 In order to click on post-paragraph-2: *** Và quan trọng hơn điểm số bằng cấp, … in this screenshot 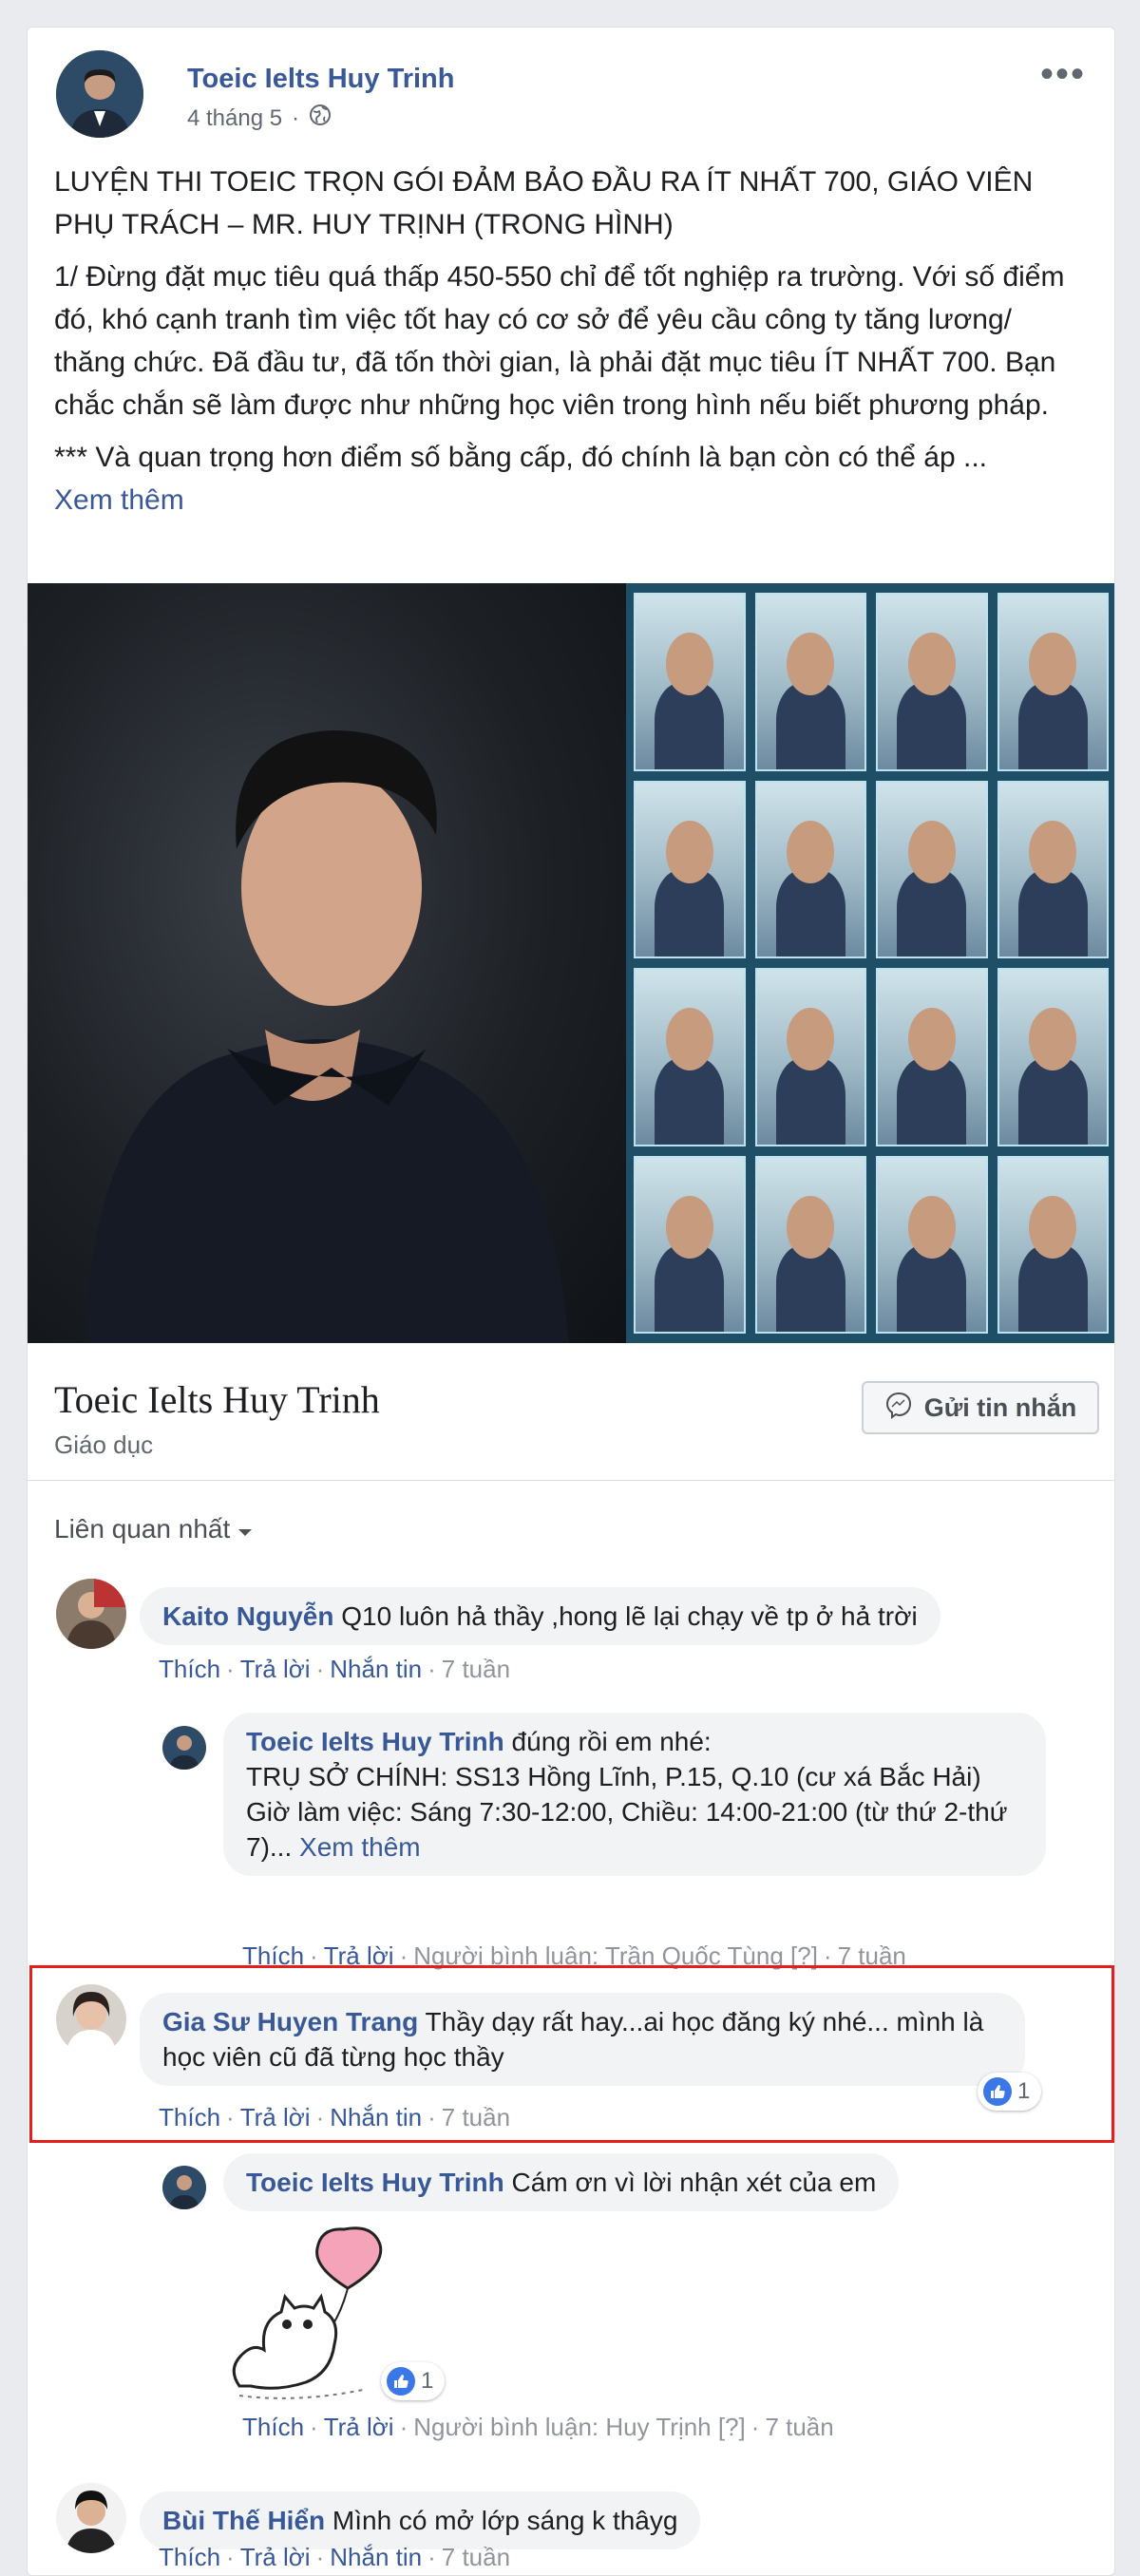, I will do `click(521, 457)`.